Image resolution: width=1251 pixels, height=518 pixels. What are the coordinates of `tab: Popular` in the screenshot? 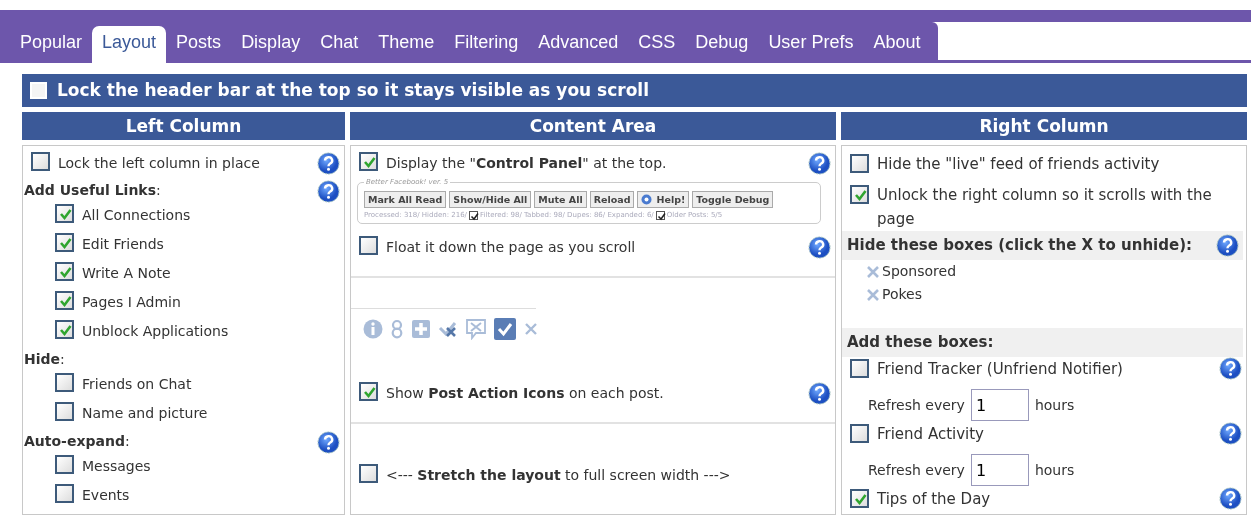 It's located at (51, 43).